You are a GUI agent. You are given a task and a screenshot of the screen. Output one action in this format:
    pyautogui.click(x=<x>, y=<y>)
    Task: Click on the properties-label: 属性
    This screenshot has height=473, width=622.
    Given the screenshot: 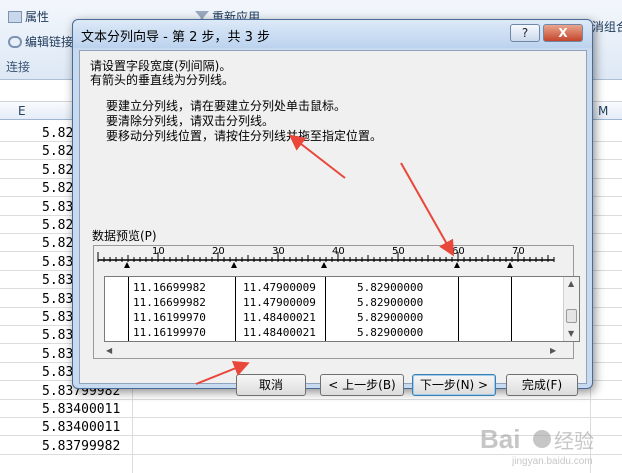 What is the action you would take?
    pyautogui.click(x=37, y=17)
    